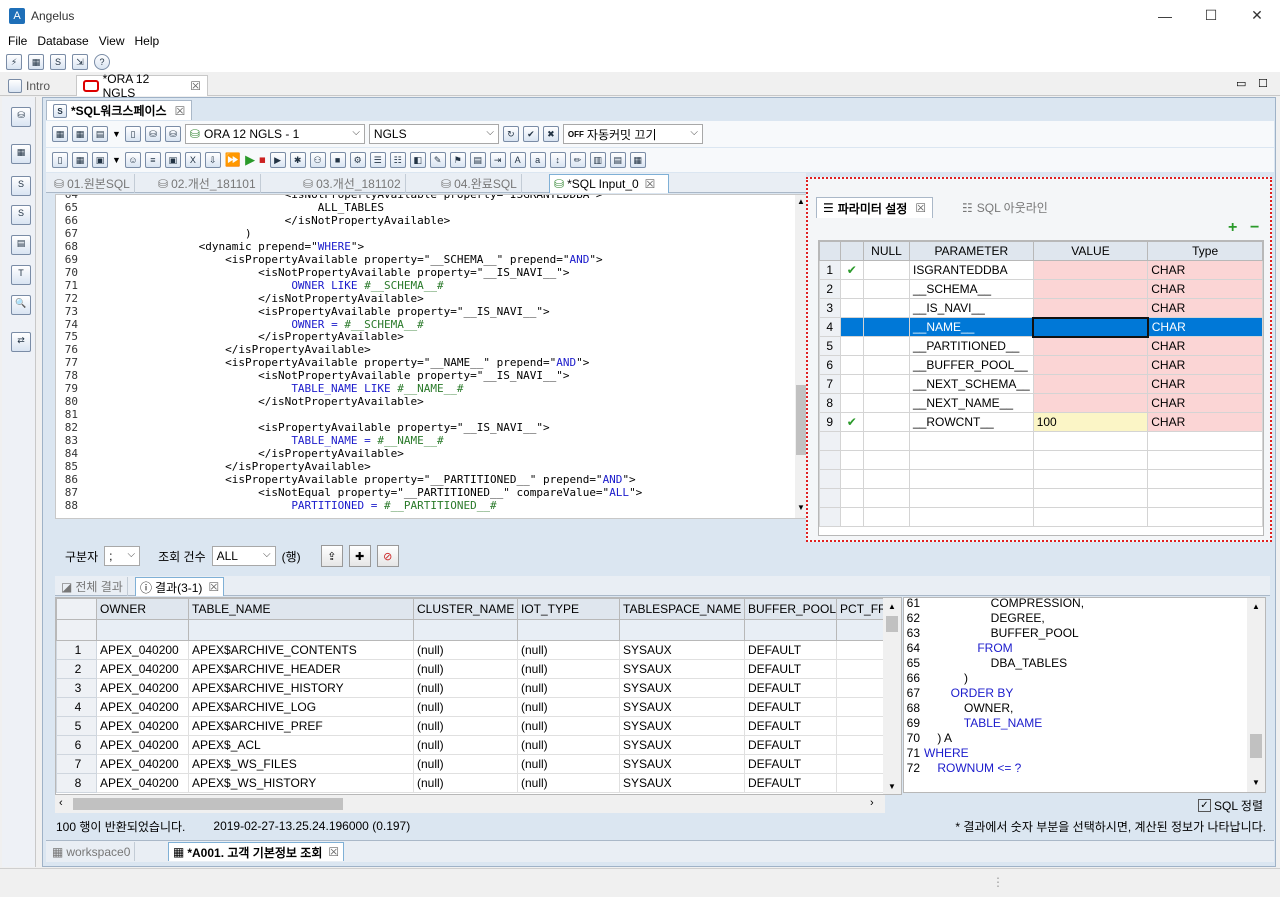  Describe the element at coordinates (1041, 365) in the screenshot. I see `parameter-row: 6 __BUFFER_POOL__ CHAR` at that location.